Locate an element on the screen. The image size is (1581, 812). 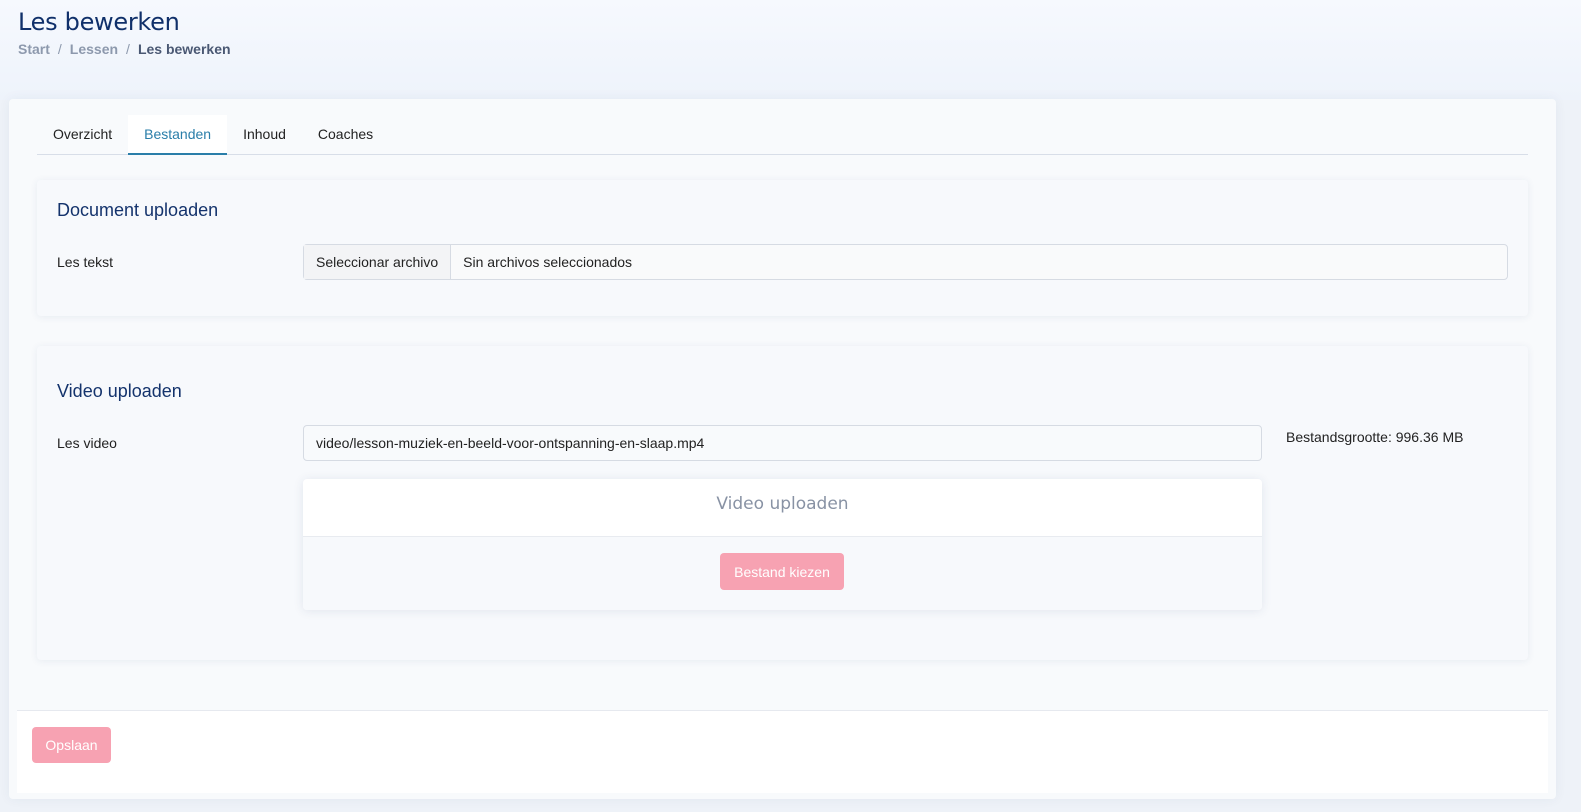
breadcrumb-current: Les bewerken is located at coordinates (184, 49).